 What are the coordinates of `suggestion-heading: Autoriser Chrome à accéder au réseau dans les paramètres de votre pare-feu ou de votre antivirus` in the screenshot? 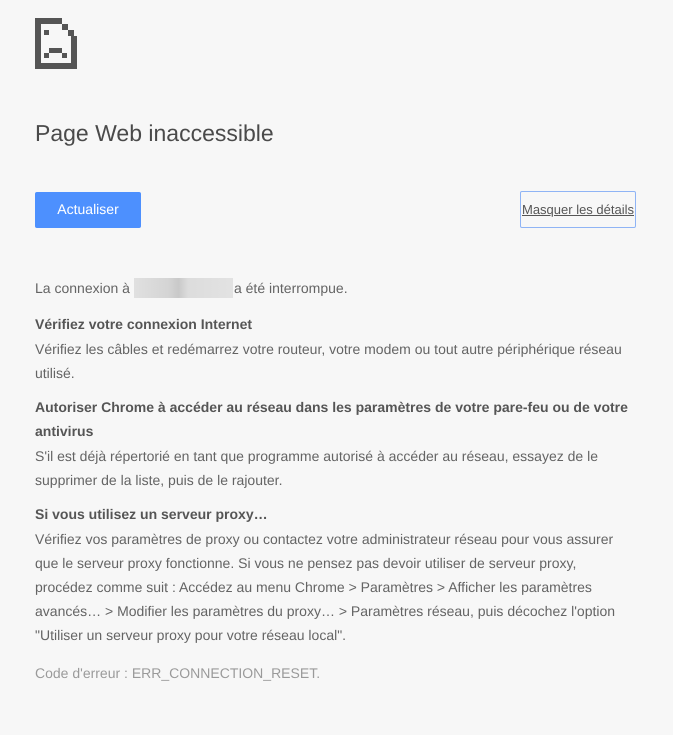 It's located at (332, 419).